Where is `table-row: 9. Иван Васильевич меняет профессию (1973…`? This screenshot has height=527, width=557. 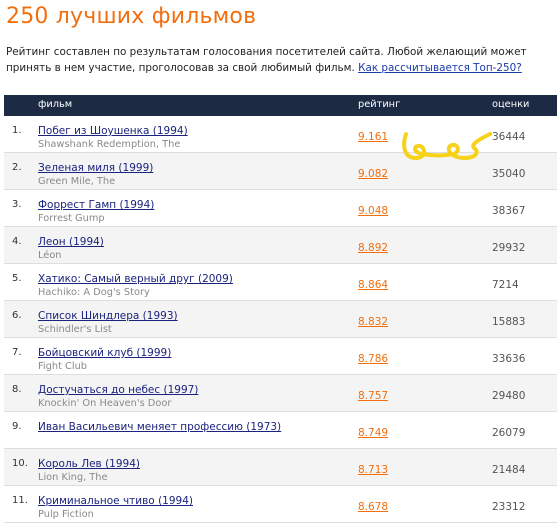 table-row: 9. Иван Васильевич меняет профессию (1973… is located at coordinates (280, 430).